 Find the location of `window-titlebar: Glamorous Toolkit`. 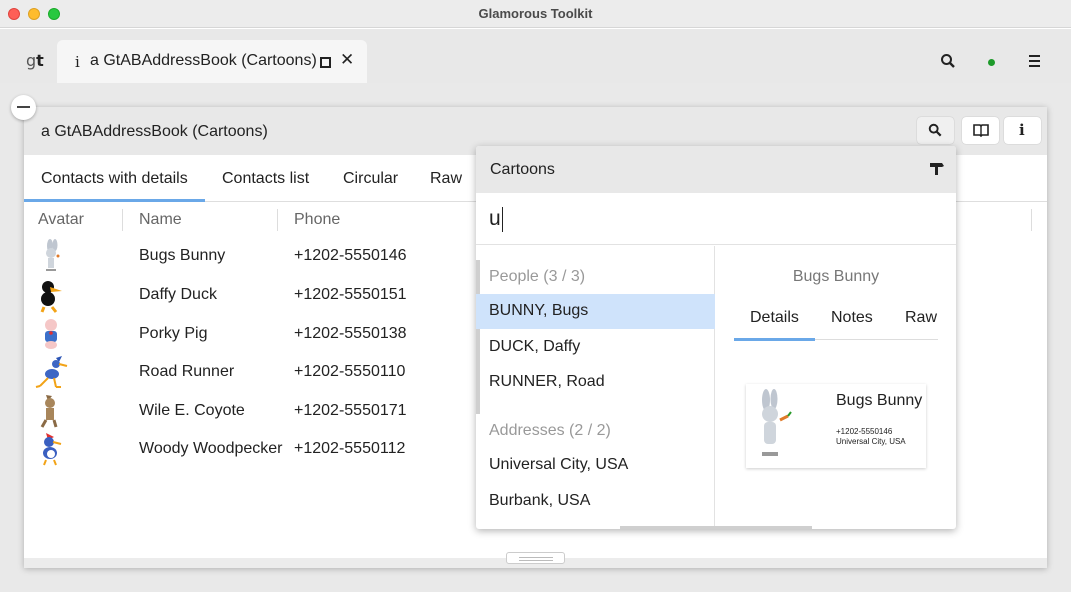

window-titlebar: Glamorous Toolkit is located at coordinates (535, 14).